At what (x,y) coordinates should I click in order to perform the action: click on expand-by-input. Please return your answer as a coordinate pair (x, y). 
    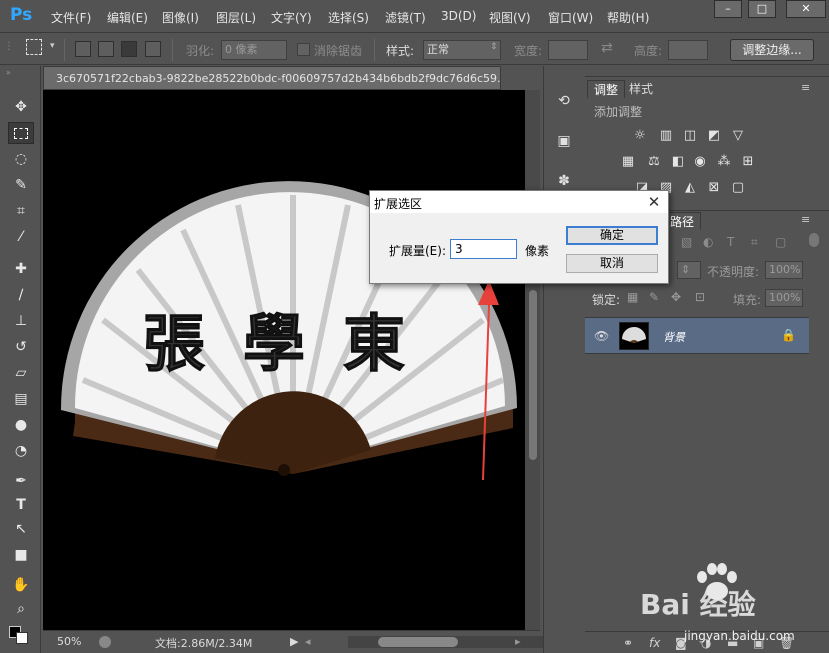
    Looking at the image, I should click on (483, 249).